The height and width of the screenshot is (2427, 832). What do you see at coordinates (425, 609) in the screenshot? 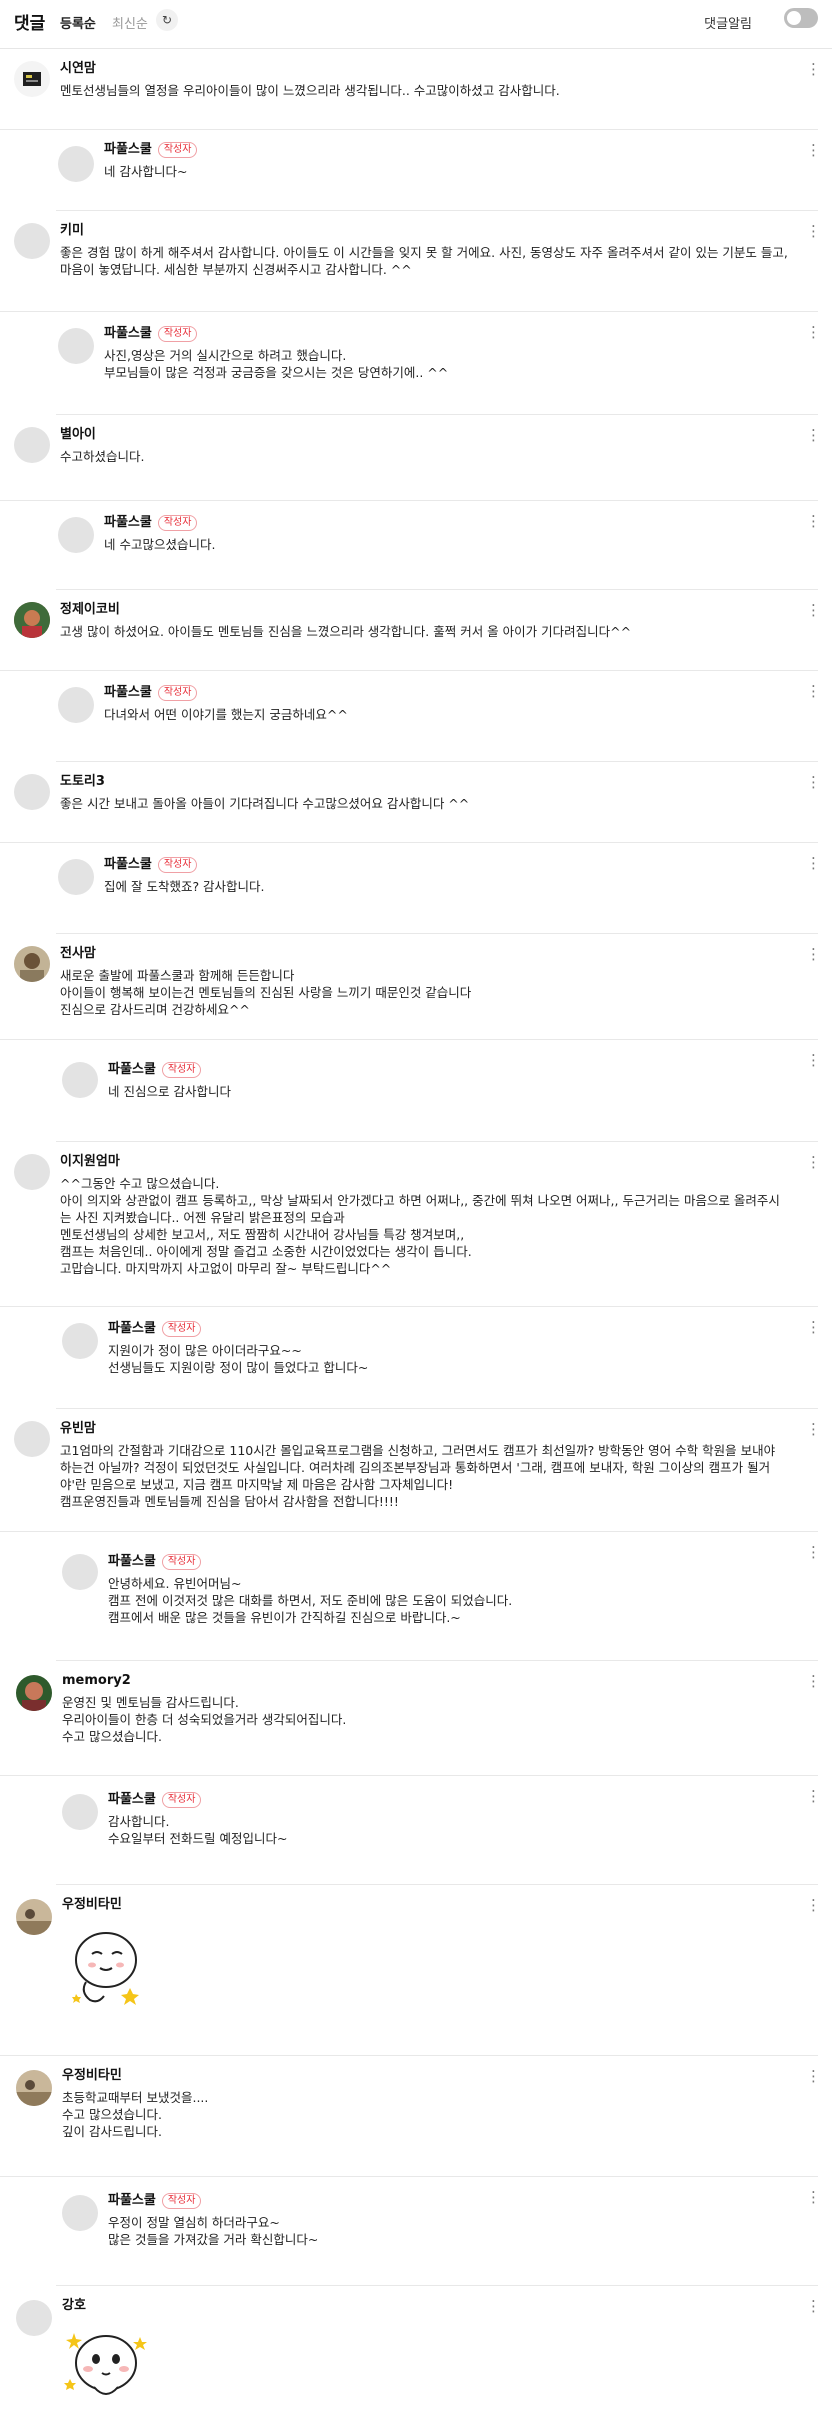
I see `comment-author: 정제이코비` at bounding box center [425, 609].